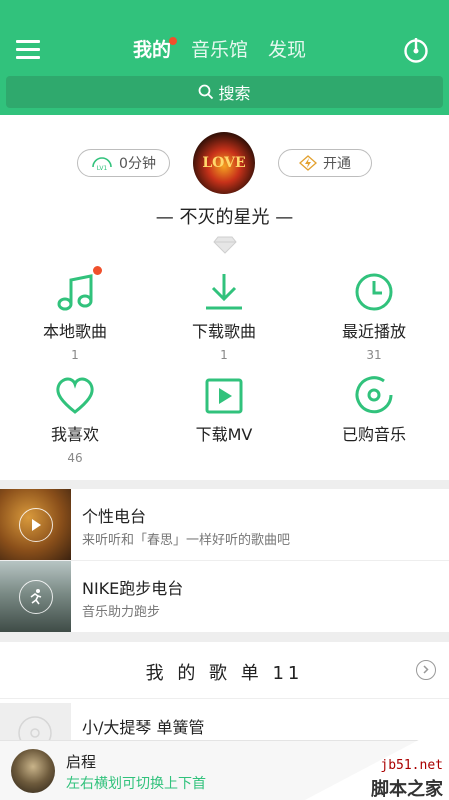 This screenshot has height=800, width=449. Describe the element at coordinates (136, 784) in the screenshot. I see `swipe-hint: 左右横划可切换上下首` at that location.